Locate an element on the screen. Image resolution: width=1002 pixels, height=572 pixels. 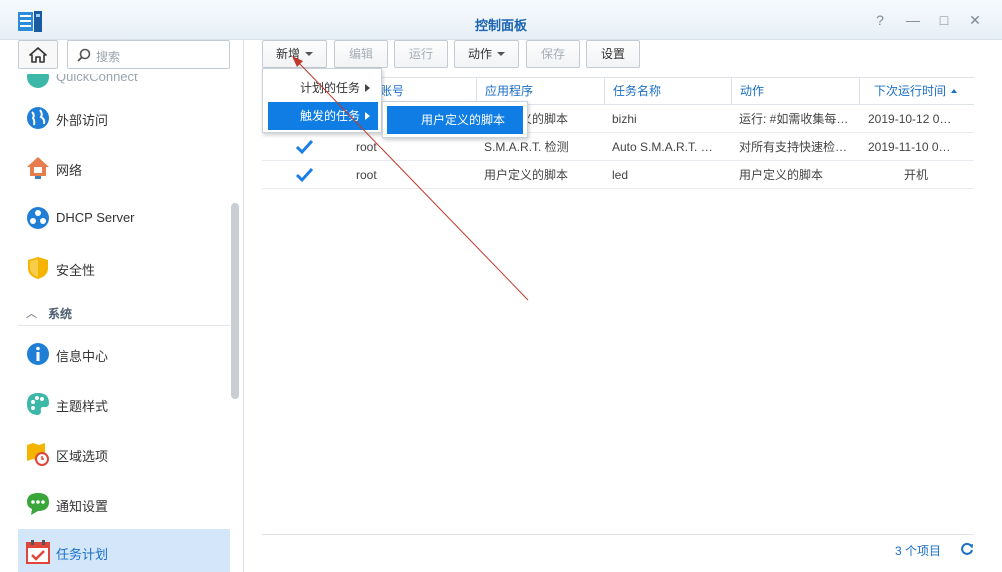
submenu-item-user-script: 用户定义的脚本 is located at coordinates (455, 120).